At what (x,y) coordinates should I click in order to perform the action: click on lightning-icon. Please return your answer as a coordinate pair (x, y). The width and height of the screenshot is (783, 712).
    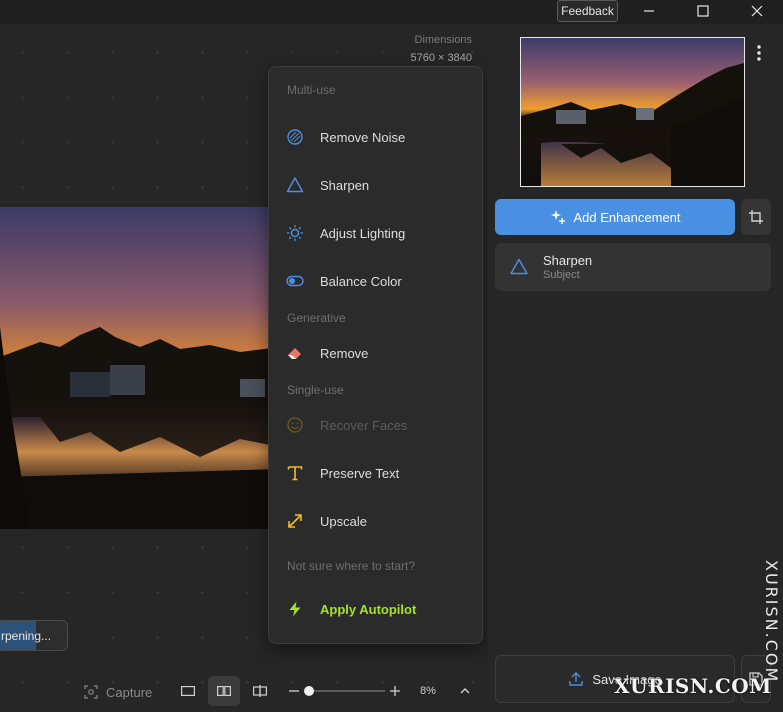
    Looking at the image, I should click on (295, 609).